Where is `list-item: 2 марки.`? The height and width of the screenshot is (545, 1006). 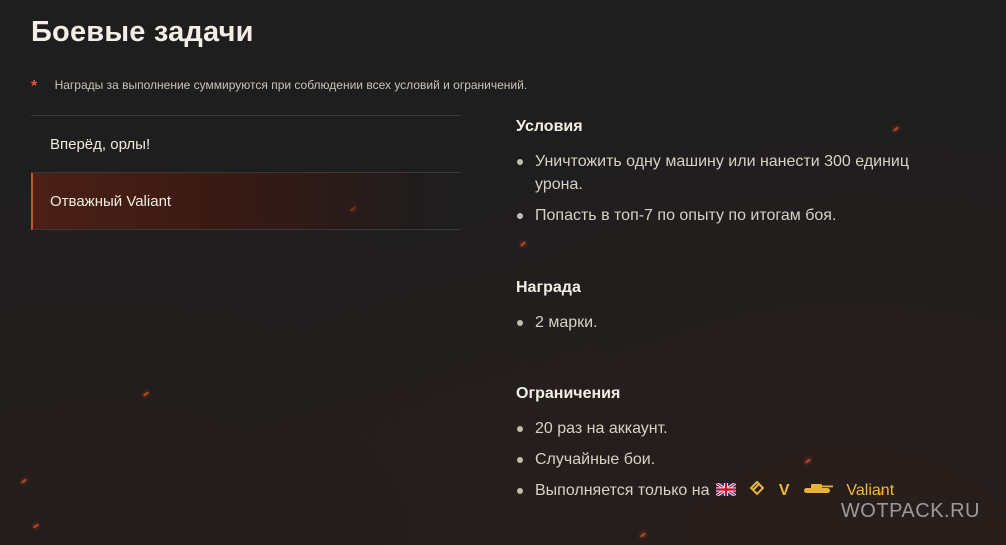 list-item: 2 марки. is located at coordinates (557, 322).